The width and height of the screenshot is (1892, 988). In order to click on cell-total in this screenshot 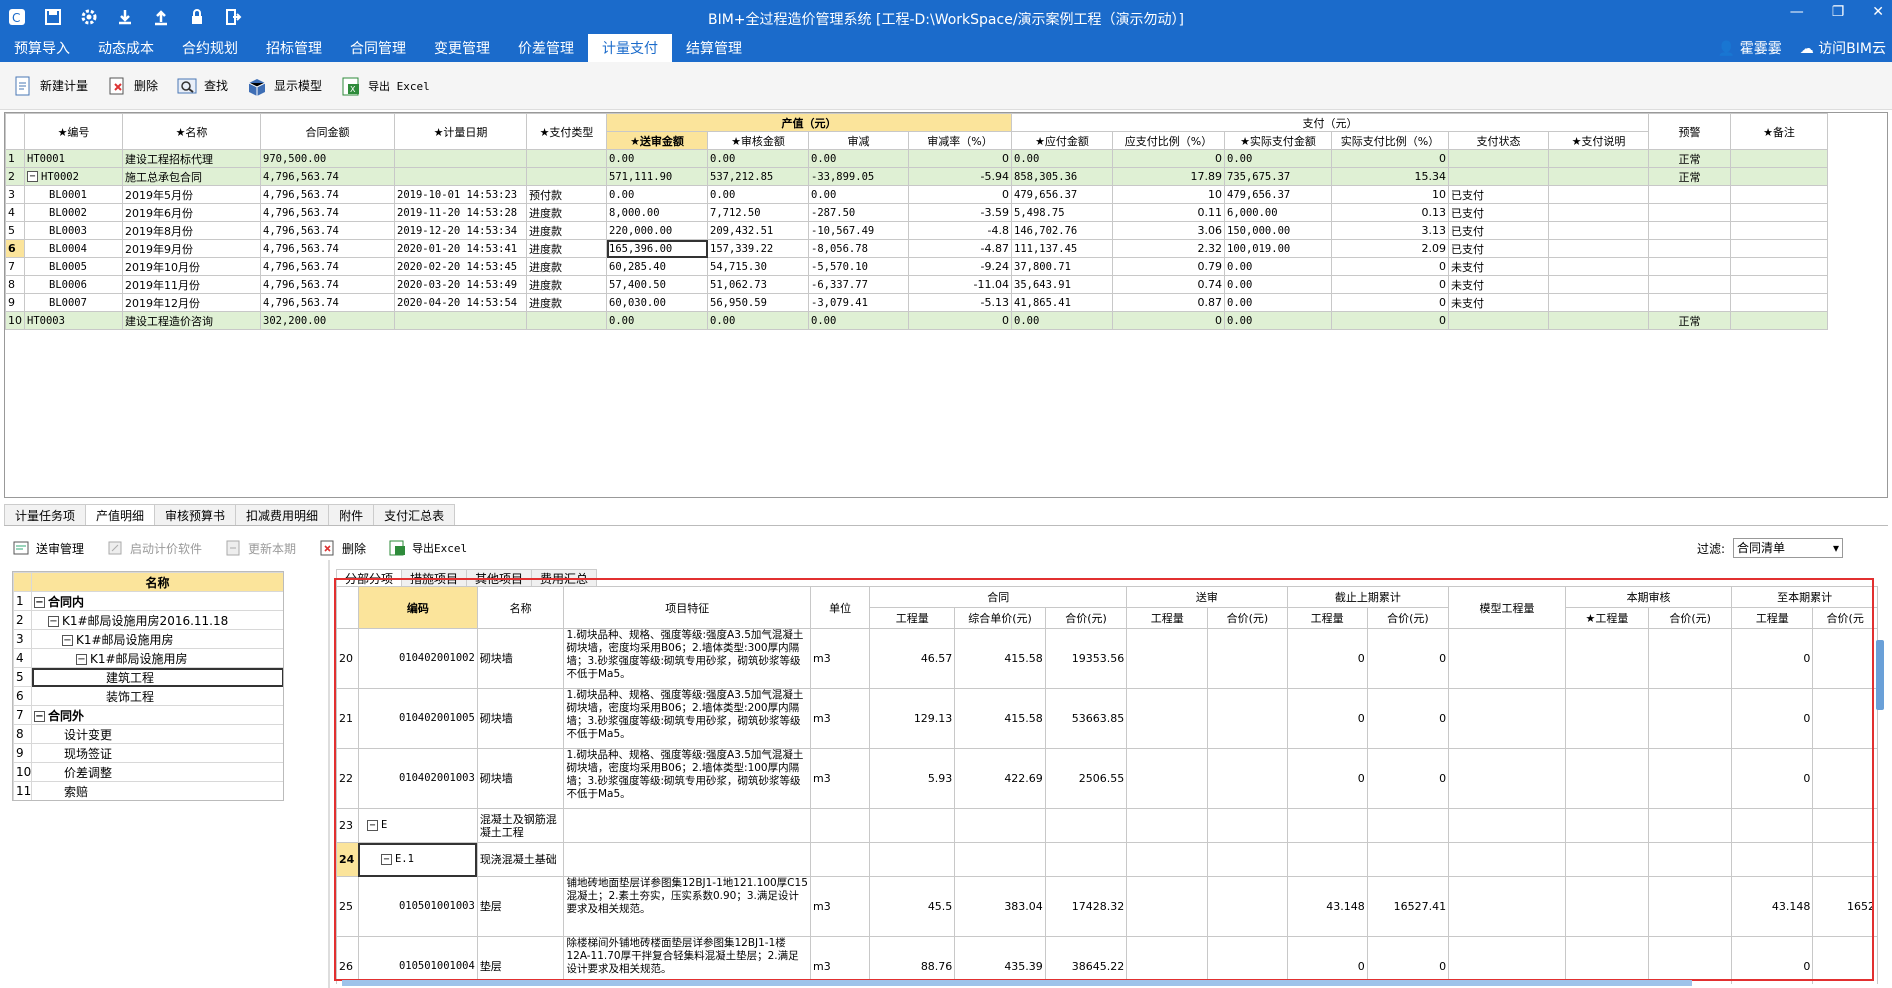, I will do `click(1086, 859)`.